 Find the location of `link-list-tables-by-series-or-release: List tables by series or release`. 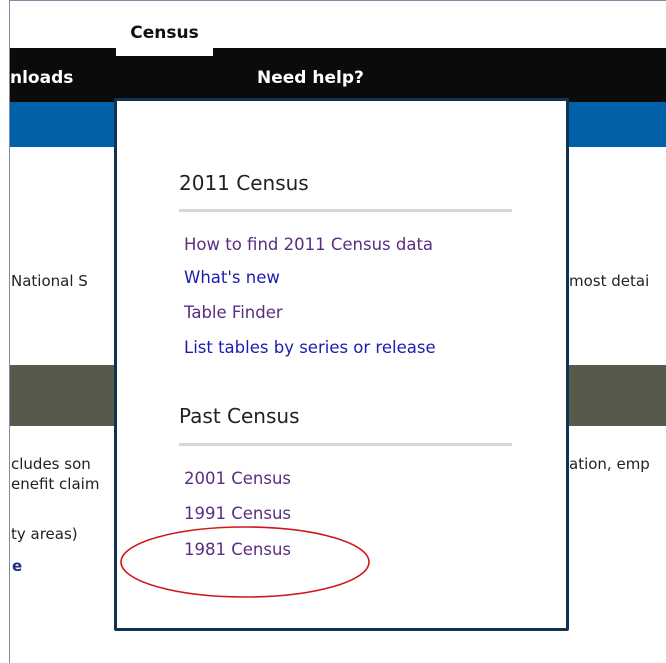

link-list-tables-by-series-or-release: List tables by series or release is located at coordinates (310, 347).